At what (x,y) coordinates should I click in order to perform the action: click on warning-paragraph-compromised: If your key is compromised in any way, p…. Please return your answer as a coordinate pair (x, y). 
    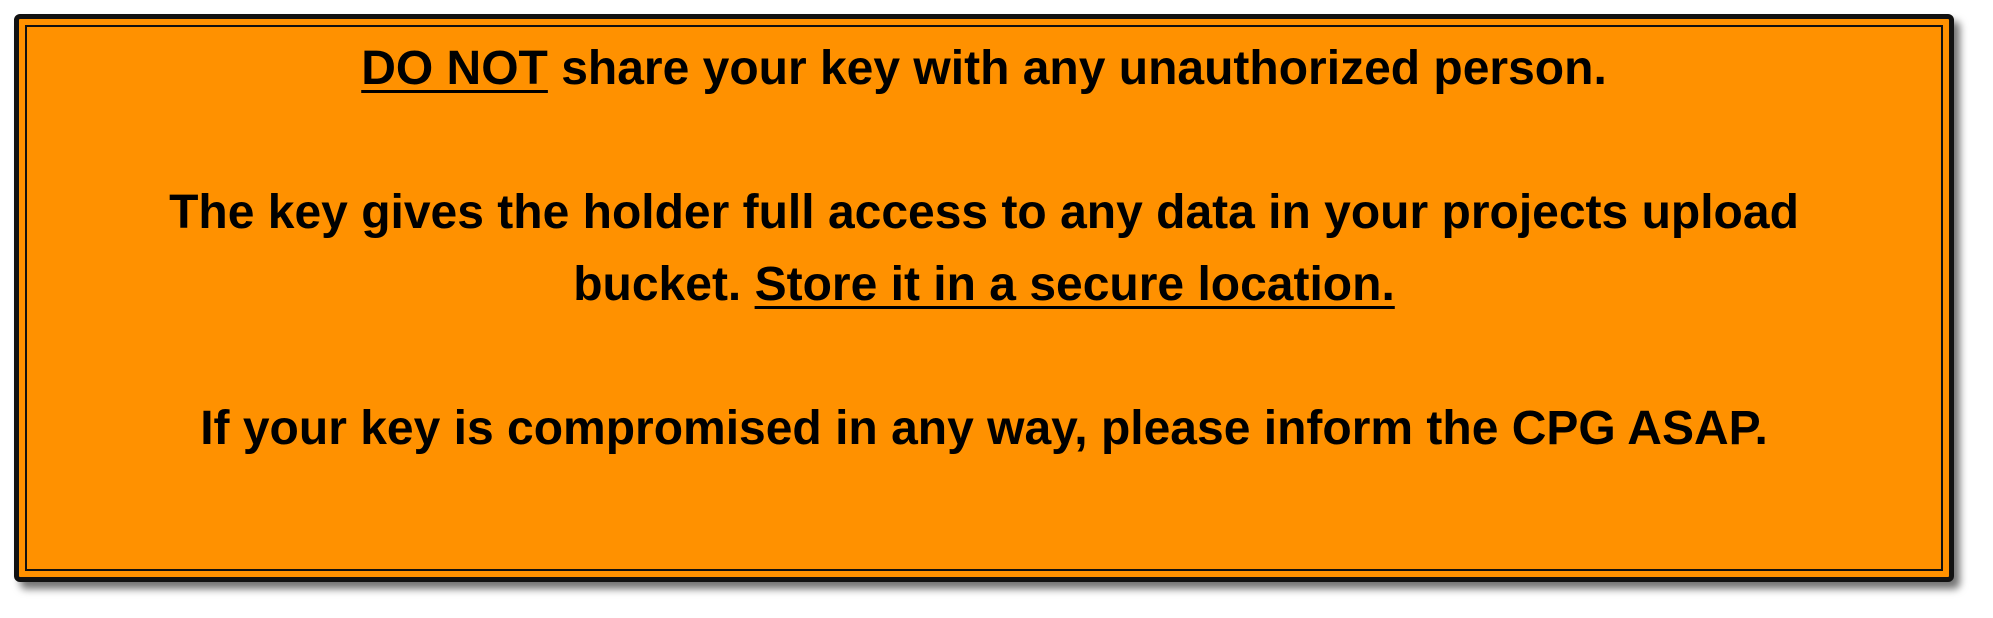
    Looking at the image, I should click on (984, 429).